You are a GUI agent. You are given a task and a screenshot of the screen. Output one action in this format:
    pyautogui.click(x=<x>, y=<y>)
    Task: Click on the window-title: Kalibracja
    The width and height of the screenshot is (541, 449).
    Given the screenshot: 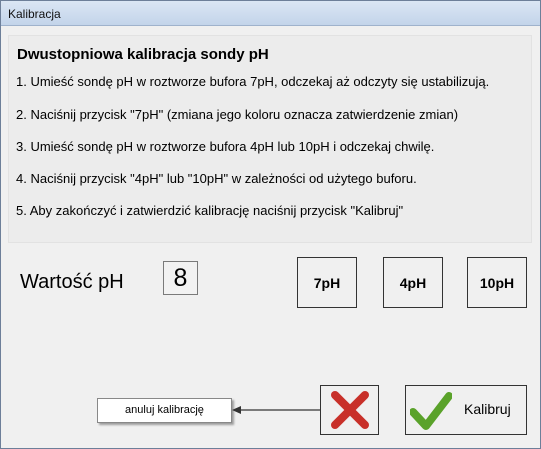 What is the action you would take?
    pyautogui.click(x=34, y=14)
    